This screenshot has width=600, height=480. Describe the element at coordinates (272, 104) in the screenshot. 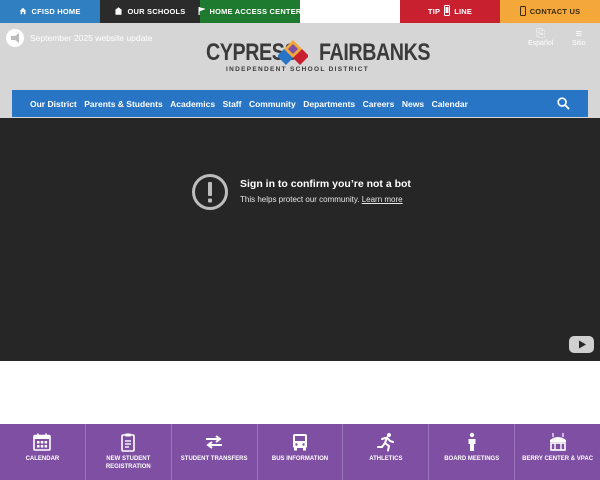

I see `nav-community: Community` at that location.